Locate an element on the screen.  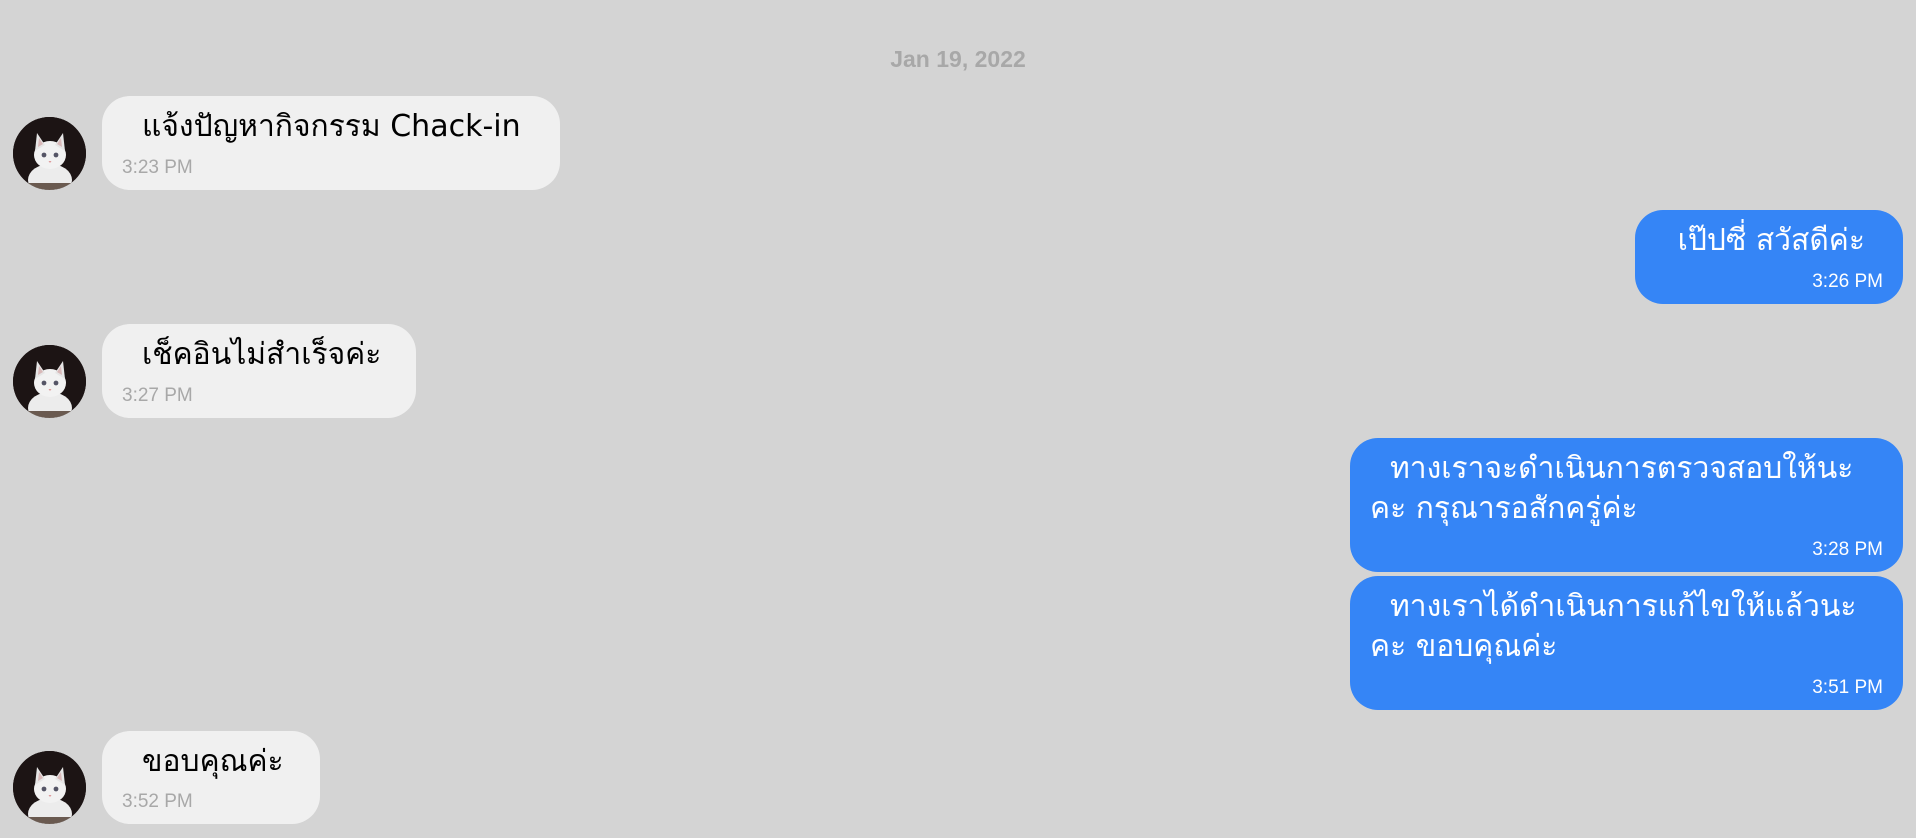
message-text: แจ้งปัญหากิจกรรม Chack-in is located at coordinates (331, 126).